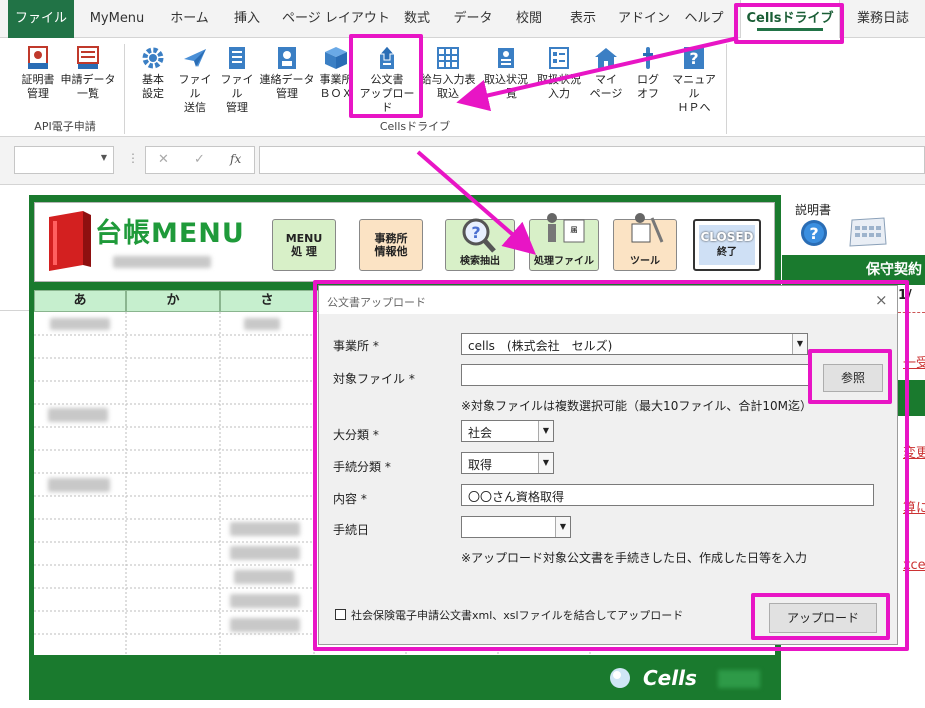  I want to click on annotation-arrows, so click(577, 145).